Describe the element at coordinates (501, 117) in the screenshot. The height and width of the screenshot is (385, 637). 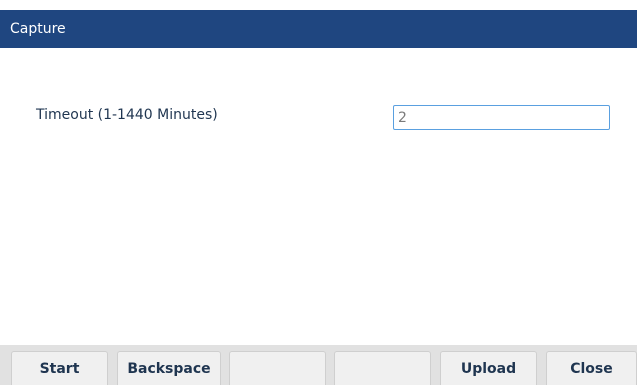
I see `timeout-input` at that location.